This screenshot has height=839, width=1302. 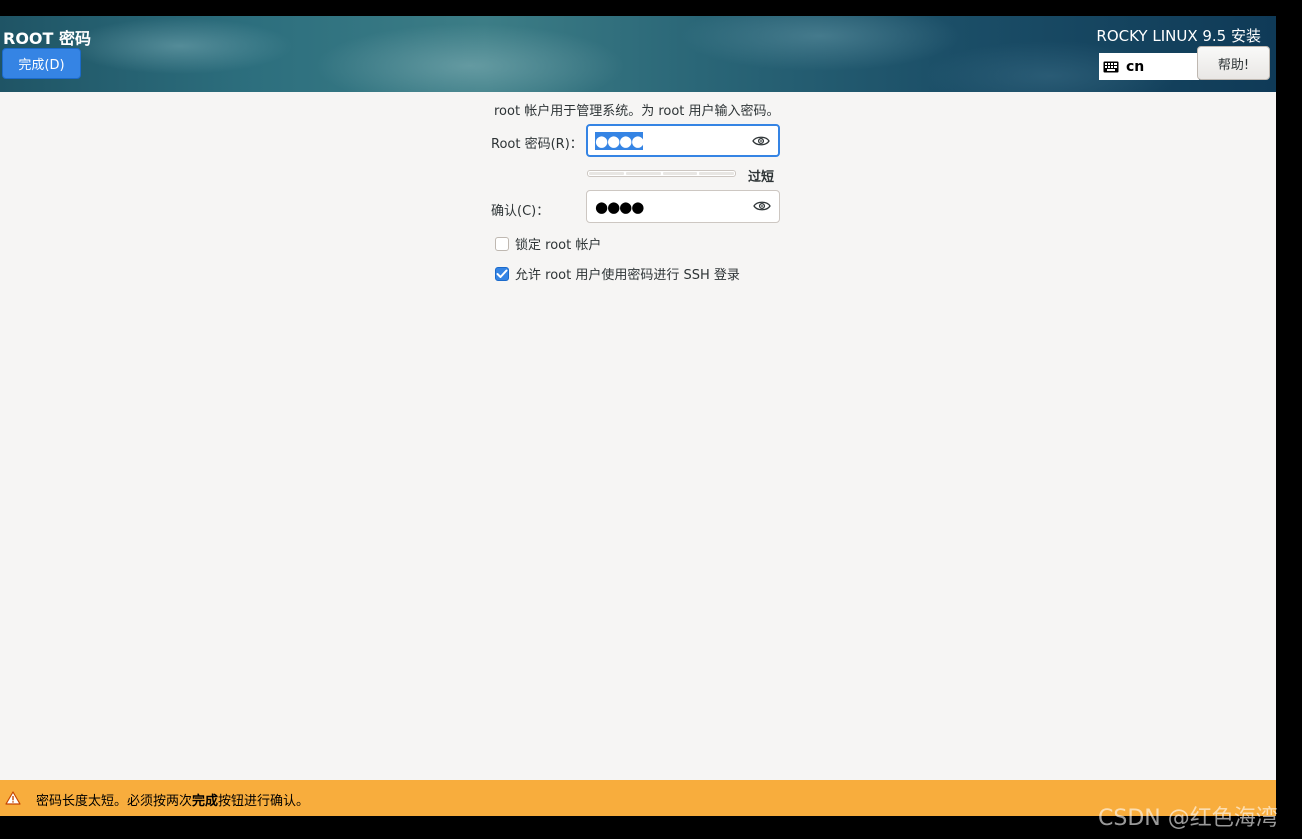 I want to click on keyboard-layout-indicator: cn, so click(x=1149, y=66).